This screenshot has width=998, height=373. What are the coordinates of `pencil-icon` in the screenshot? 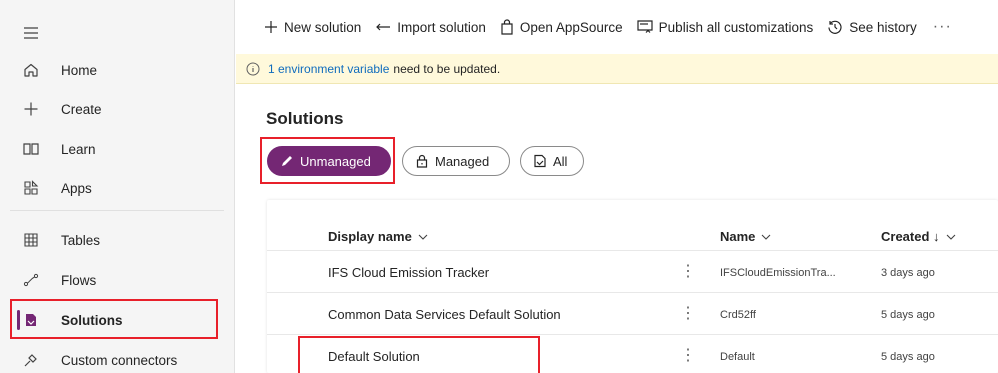 It's located at (287, 161).